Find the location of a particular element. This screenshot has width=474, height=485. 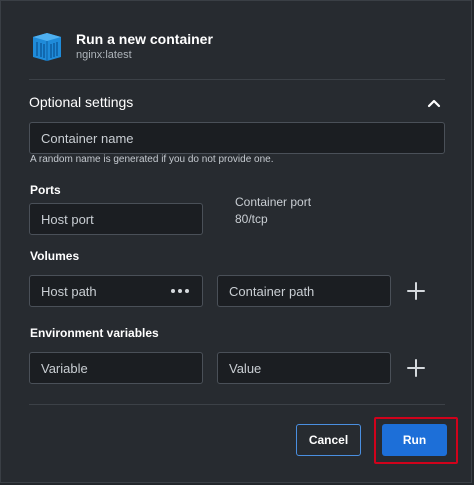

host-port-input: Host port is located at coordinates (116, 219).